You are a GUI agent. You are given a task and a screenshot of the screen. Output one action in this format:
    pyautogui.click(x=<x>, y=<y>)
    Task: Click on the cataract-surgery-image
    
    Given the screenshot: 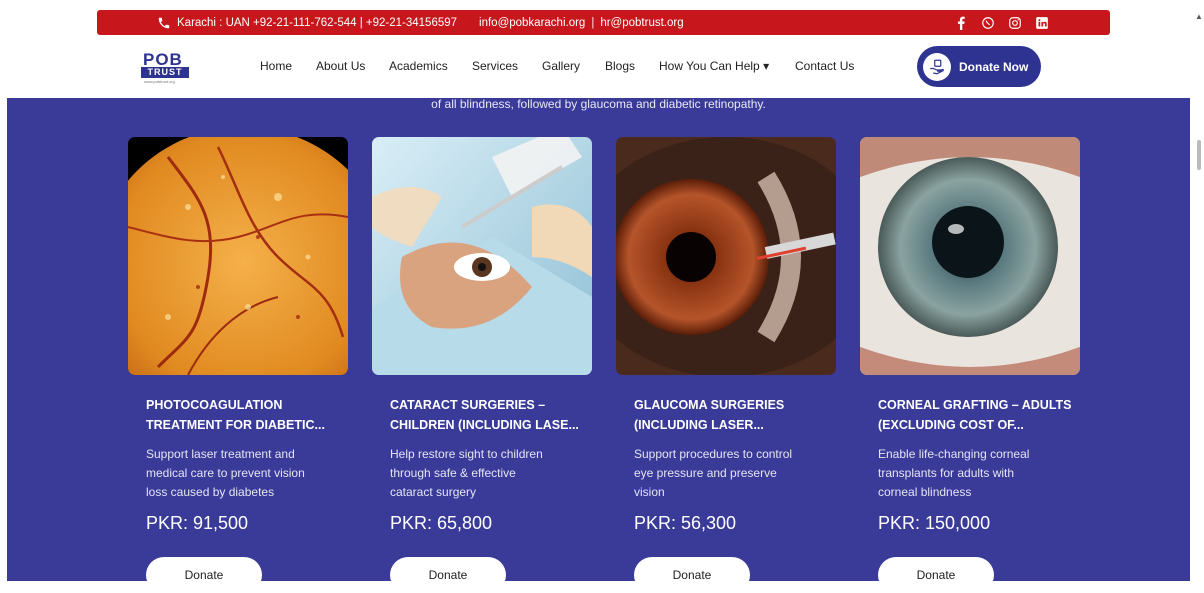 What is the action you would take?
    pyautogui.click(x=482, y=256)
    